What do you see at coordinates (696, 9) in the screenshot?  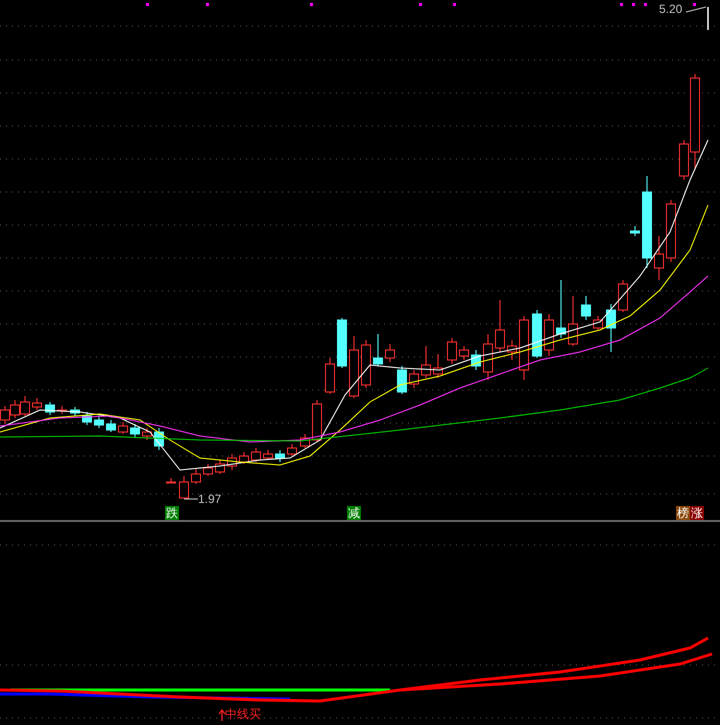 I see `high-price-leader-line` at bounding box center [696, 9].